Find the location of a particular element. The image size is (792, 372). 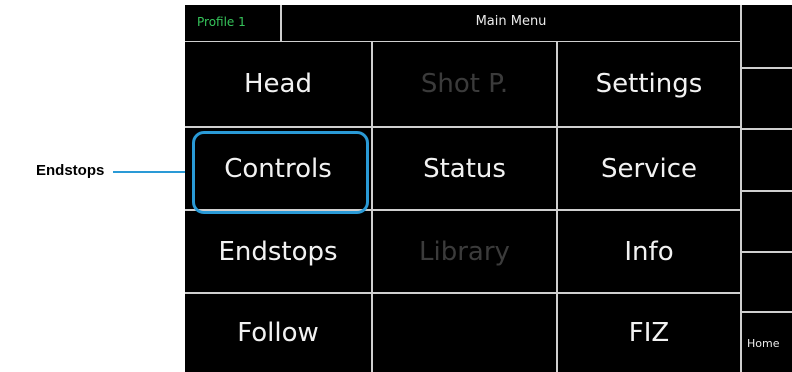

top-bar: Profile 1 Main Menu is located at coordinates (462, 23).